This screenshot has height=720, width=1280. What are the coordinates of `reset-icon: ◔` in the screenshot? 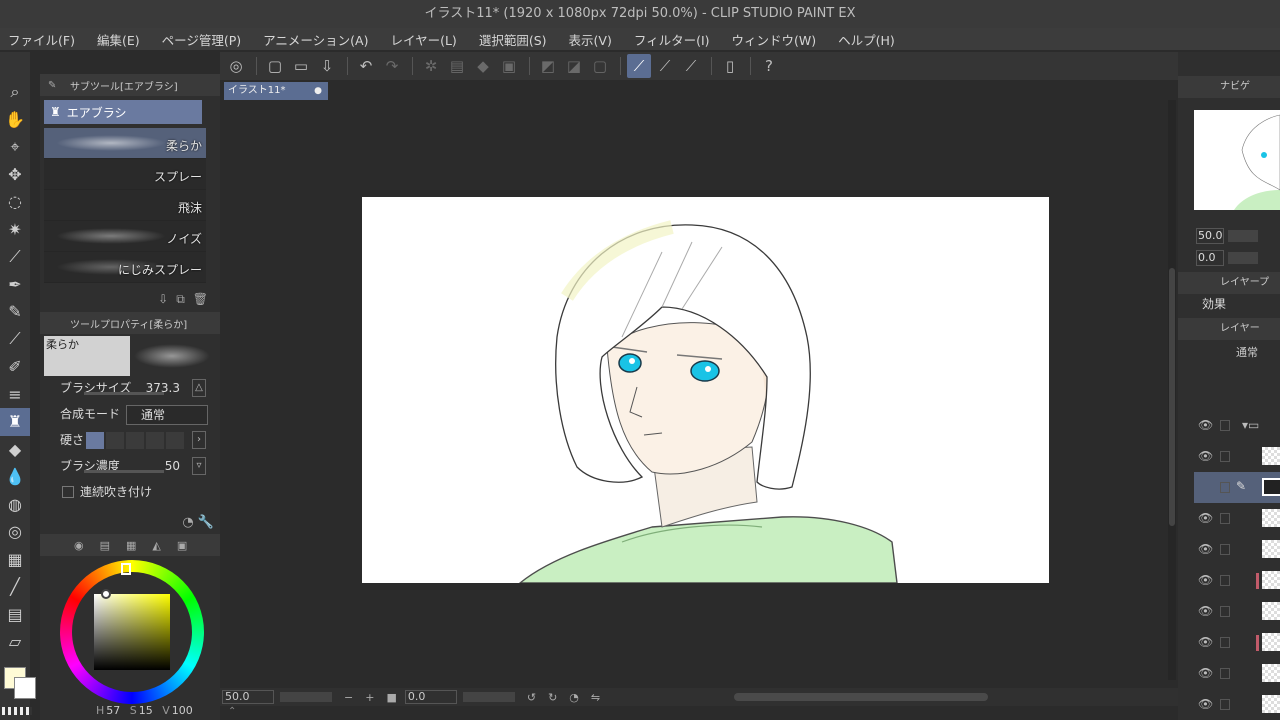 It's located at (187, 522).